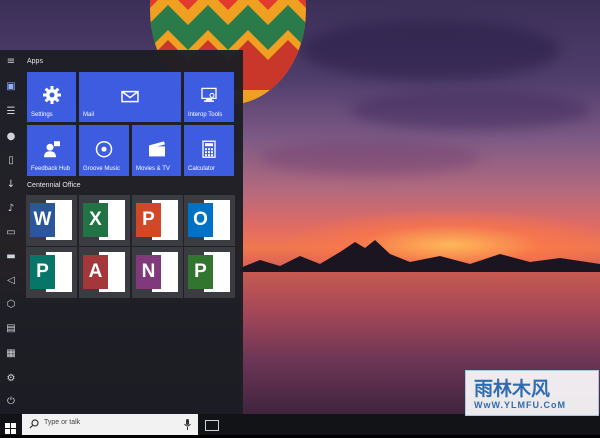 The height and width of the screenshot is (438, 600). What do you see at coordinates (11, 305) in the screenshot?
I see `homegroup-icon: ⬡` at bounding box center [11, 305].